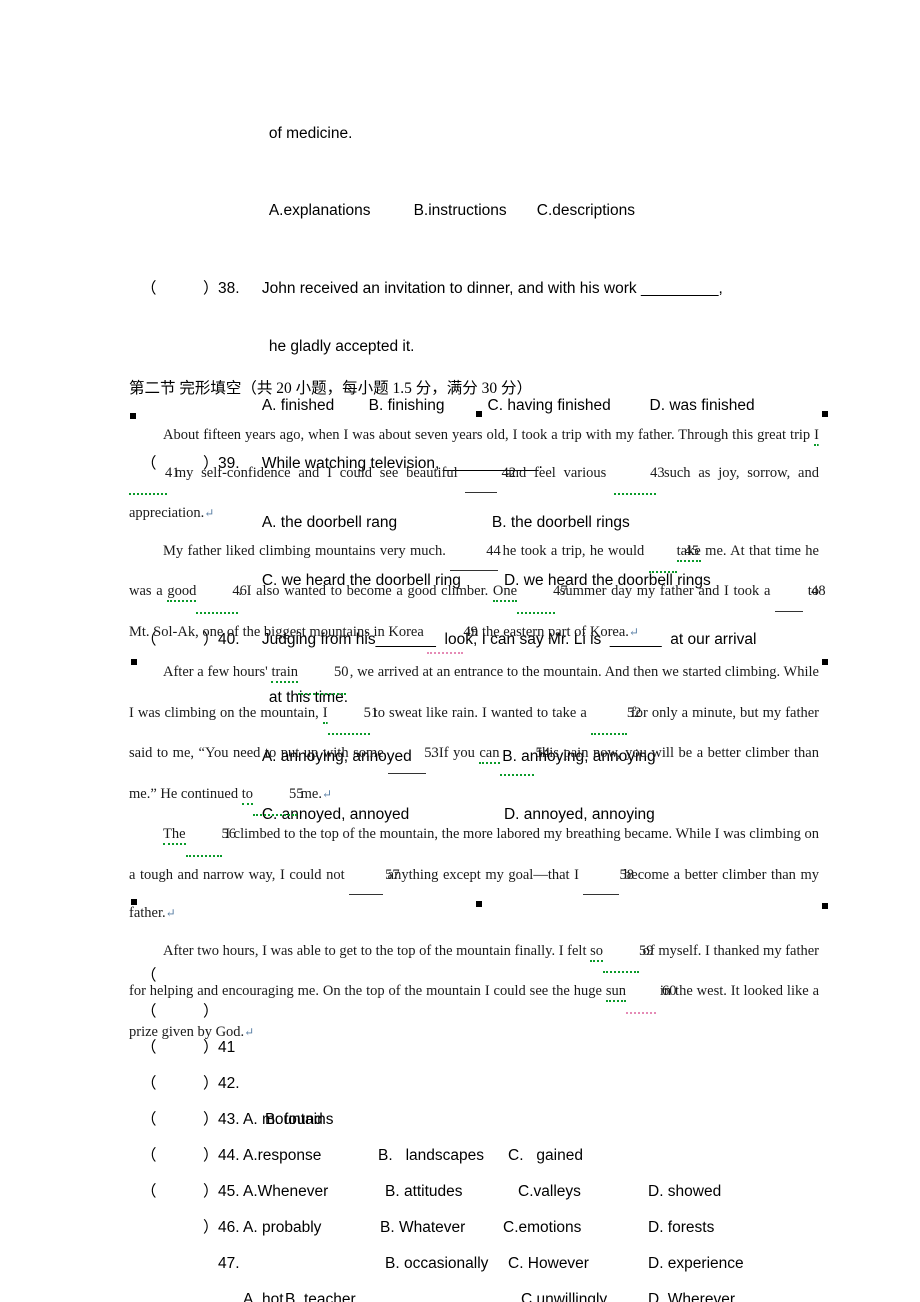 Image resolution: width=920 pixels, height=1302 pixels. I want to click on cloze-42-option-d: D. forests, so click(681, 1228).